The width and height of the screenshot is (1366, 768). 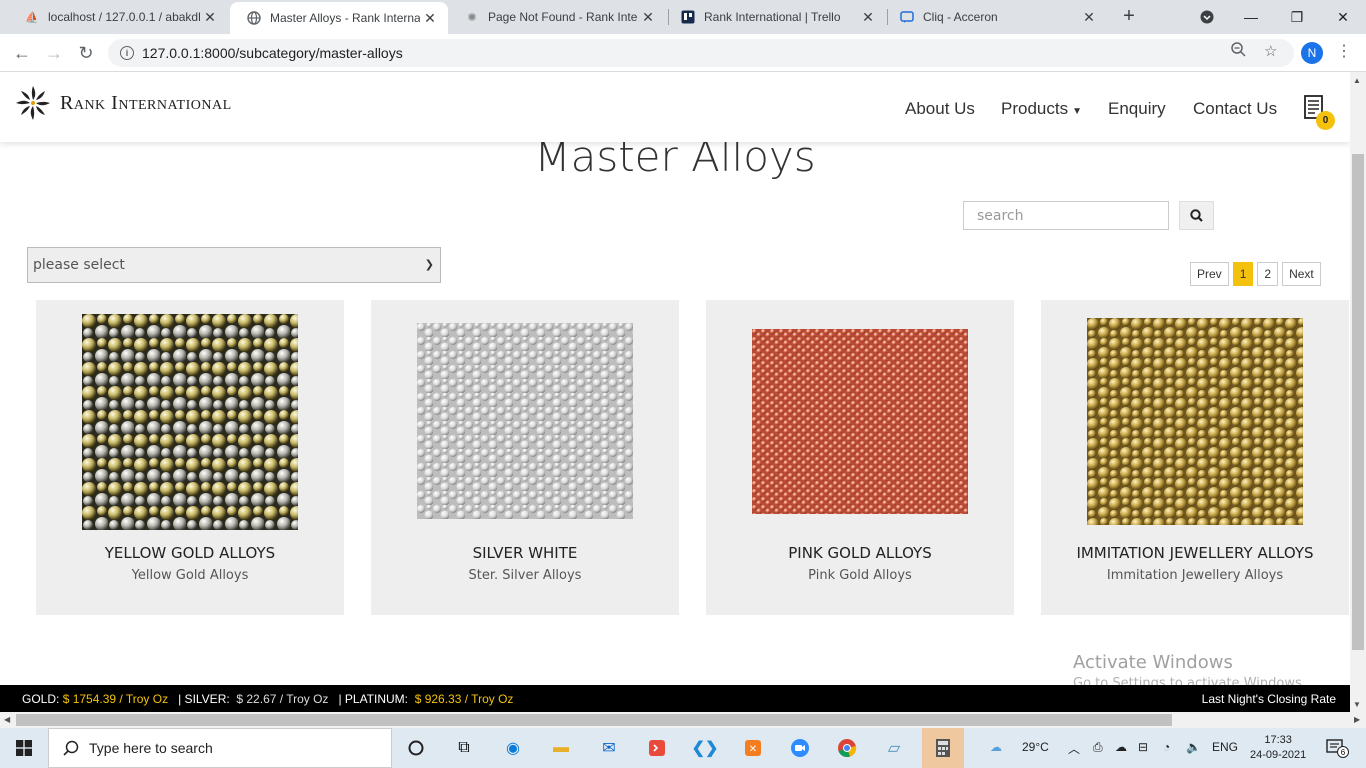 What do you see at coordinates (1251, 17) in the screenshot?
I see `minimize-button: —` at bounding box center [1251, 17].